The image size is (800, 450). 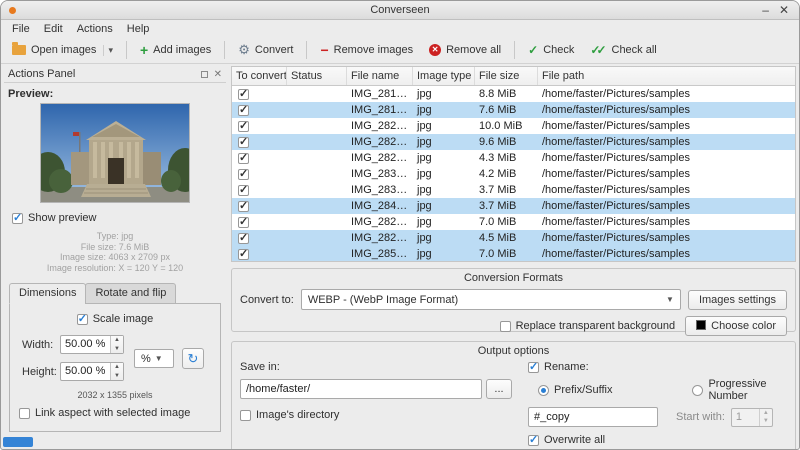 What do you see at coordinates (146, 358) in the screenshot?
I see `unit-value: %` at bounding box center [146, 358].